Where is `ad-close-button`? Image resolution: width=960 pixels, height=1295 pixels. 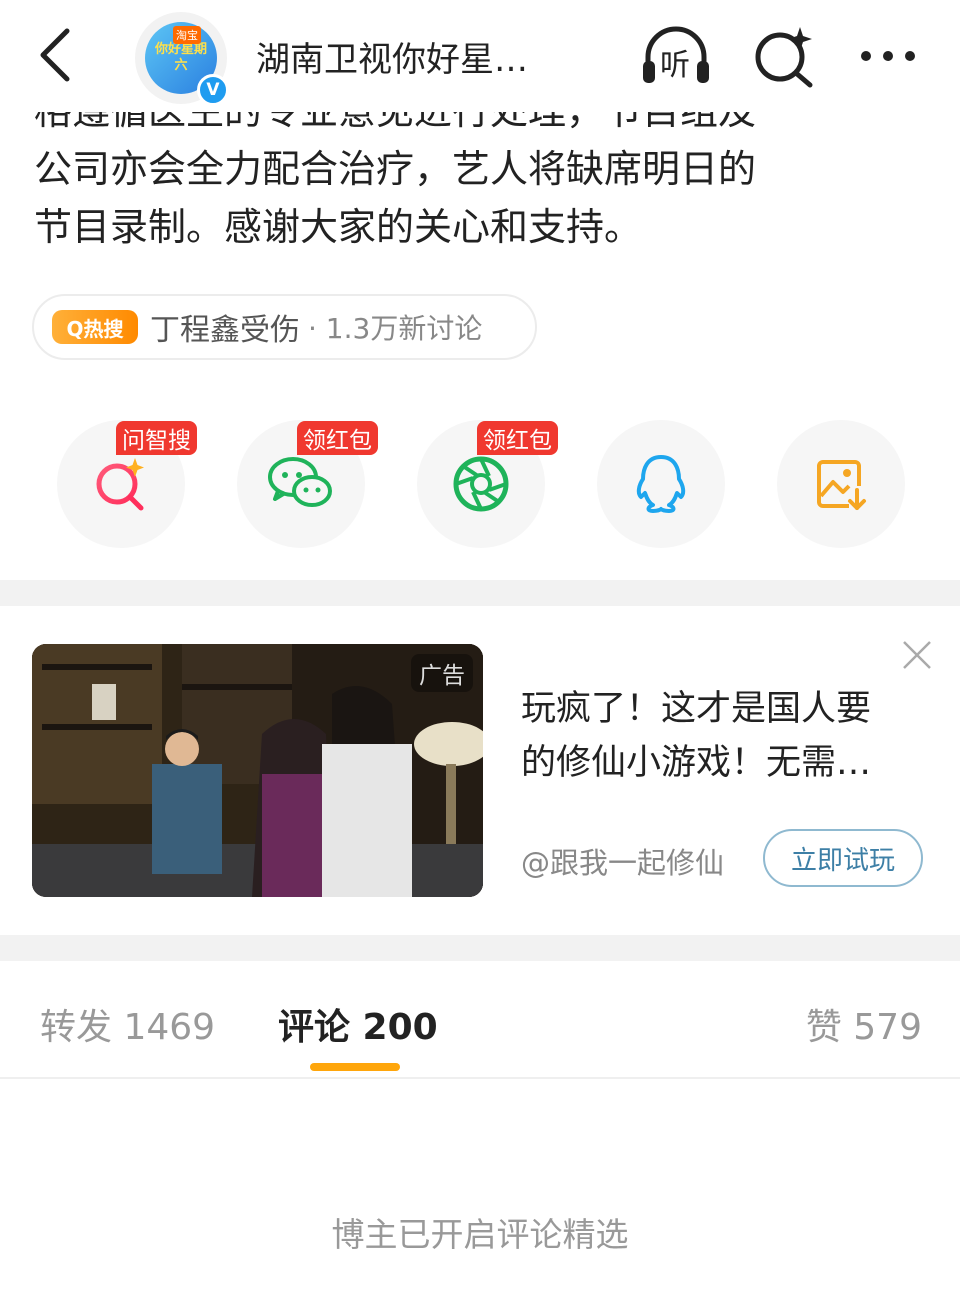
ad-close-button is located at coordinates (917, 655).